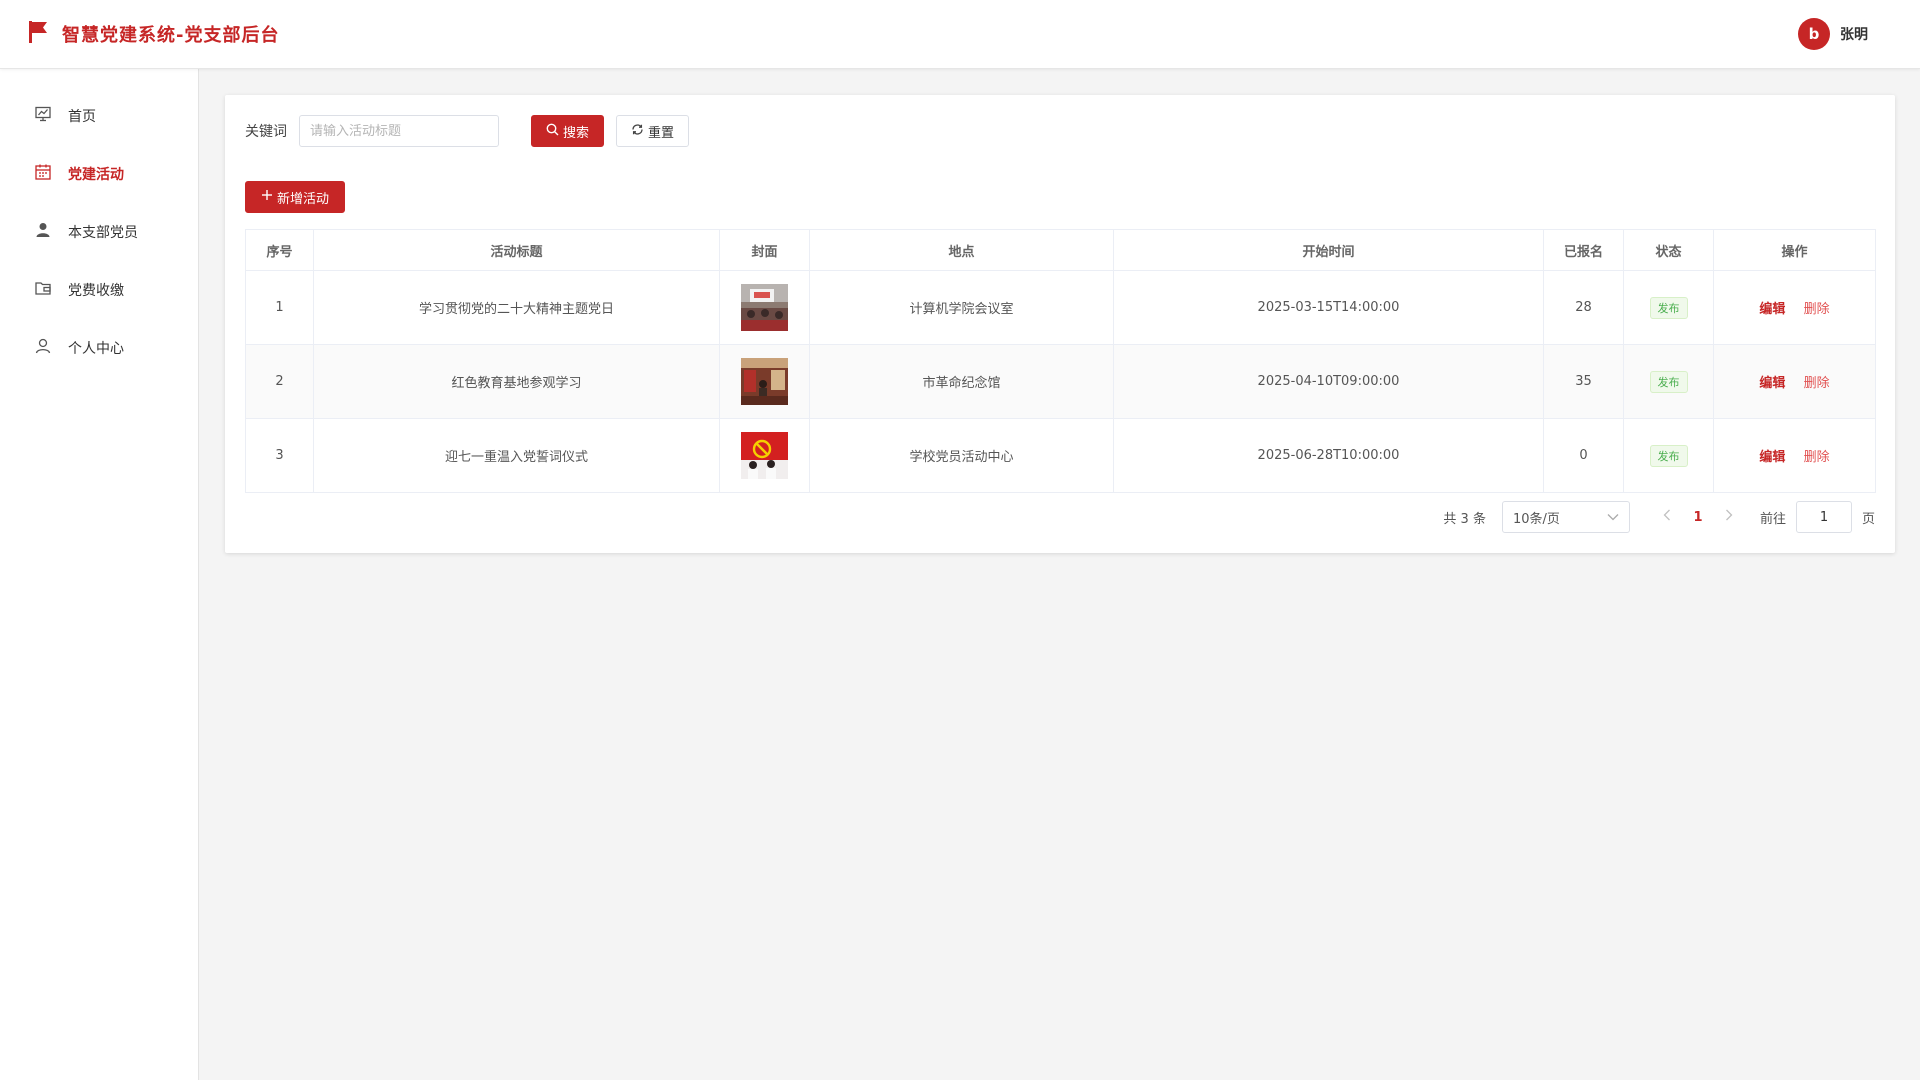  What do you see at coordinates (1464, 519) in the screenshot?
I see `total-count: 共 3 条` at bounding box center [1464, 519].